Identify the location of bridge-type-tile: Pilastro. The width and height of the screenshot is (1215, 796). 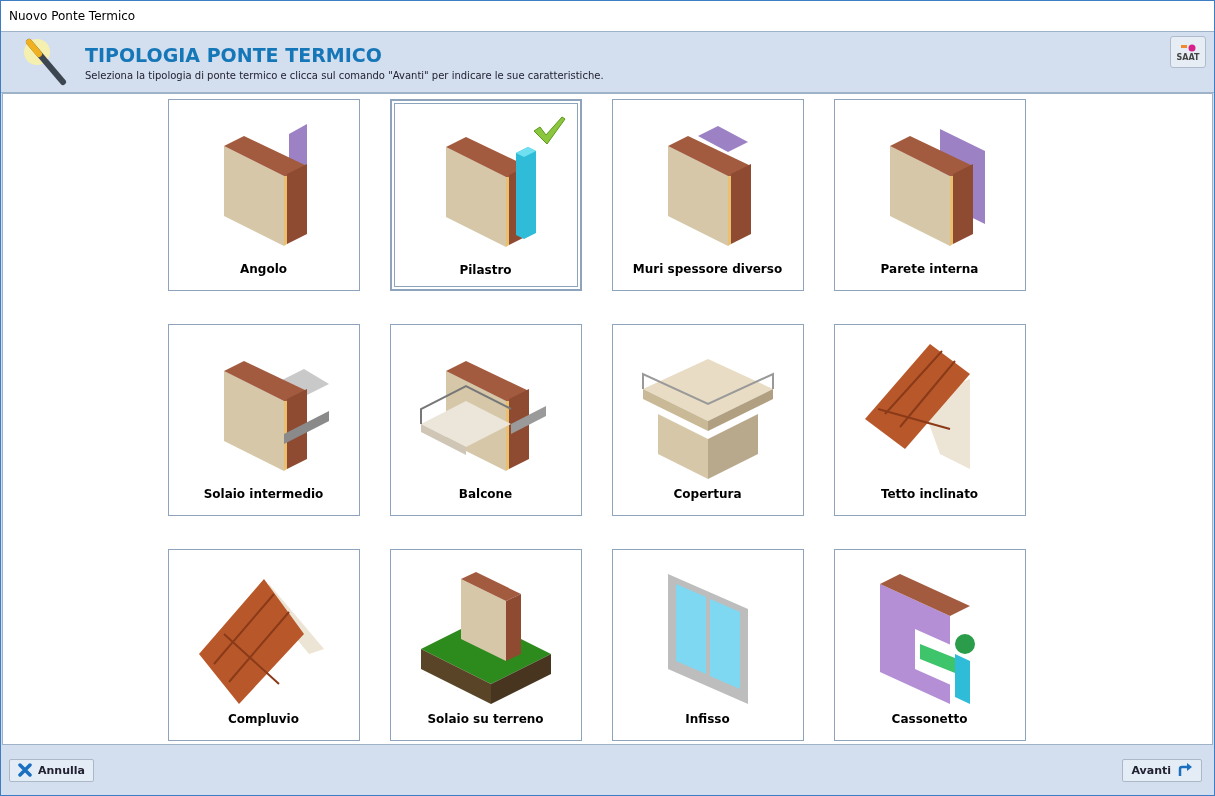
(485, 195).